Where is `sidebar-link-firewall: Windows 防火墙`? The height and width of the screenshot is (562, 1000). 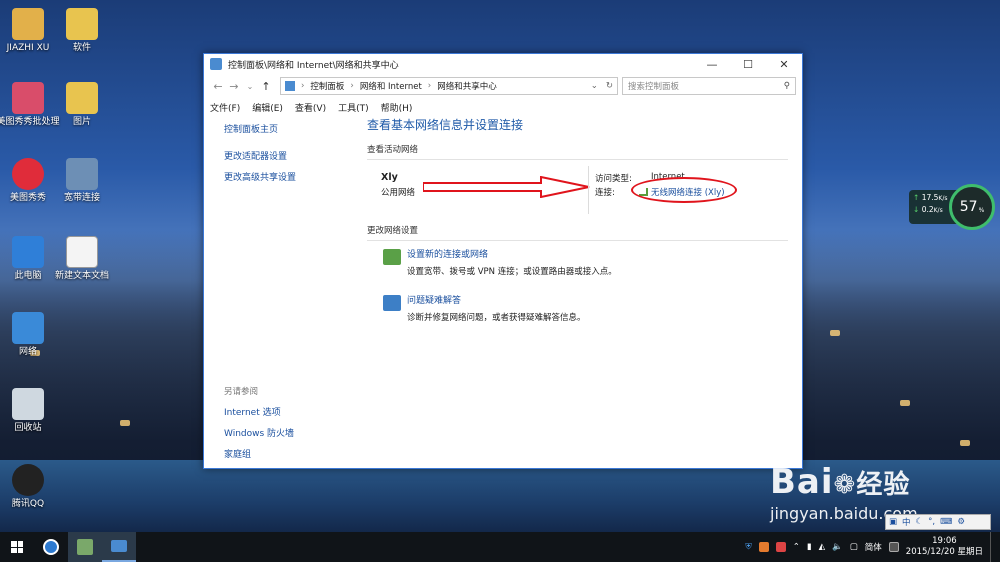
sidebar-link-firewall: Windows 防火墙 is located at coordinates (284, 432).